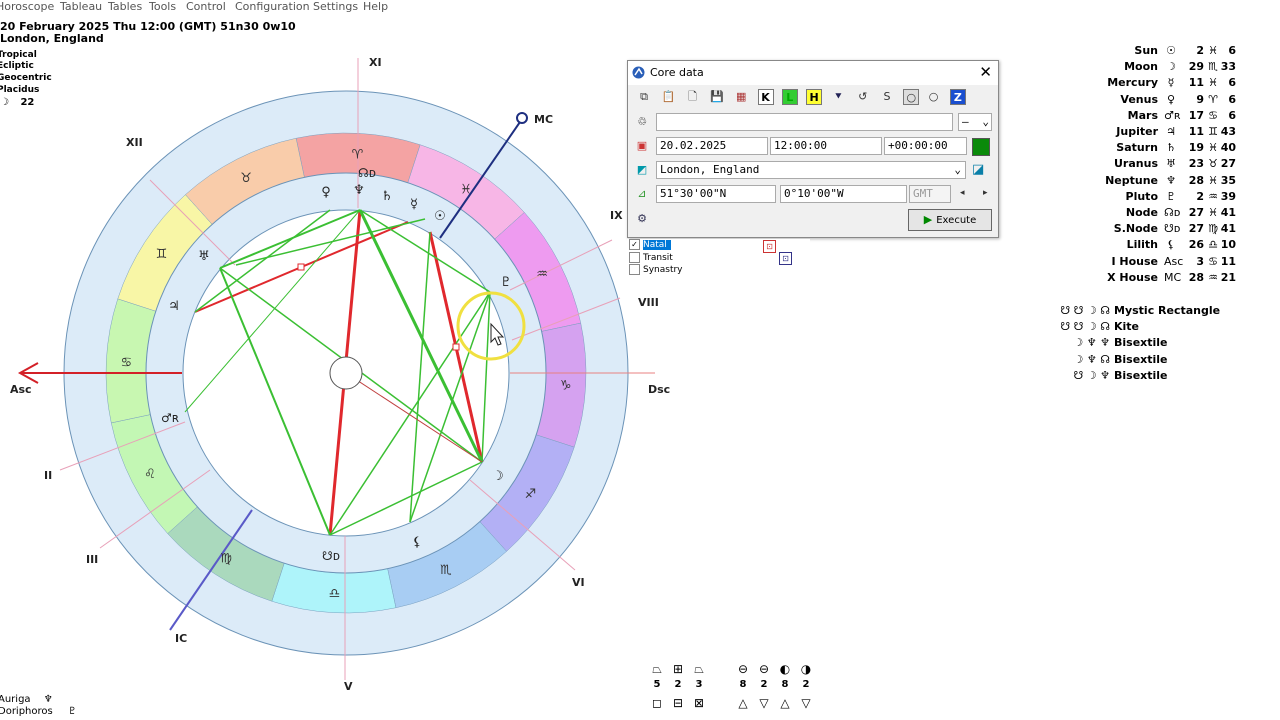  I want to click on pattern-glyphs-icon: ☋ ☽ ♆, so click(1092, 375).